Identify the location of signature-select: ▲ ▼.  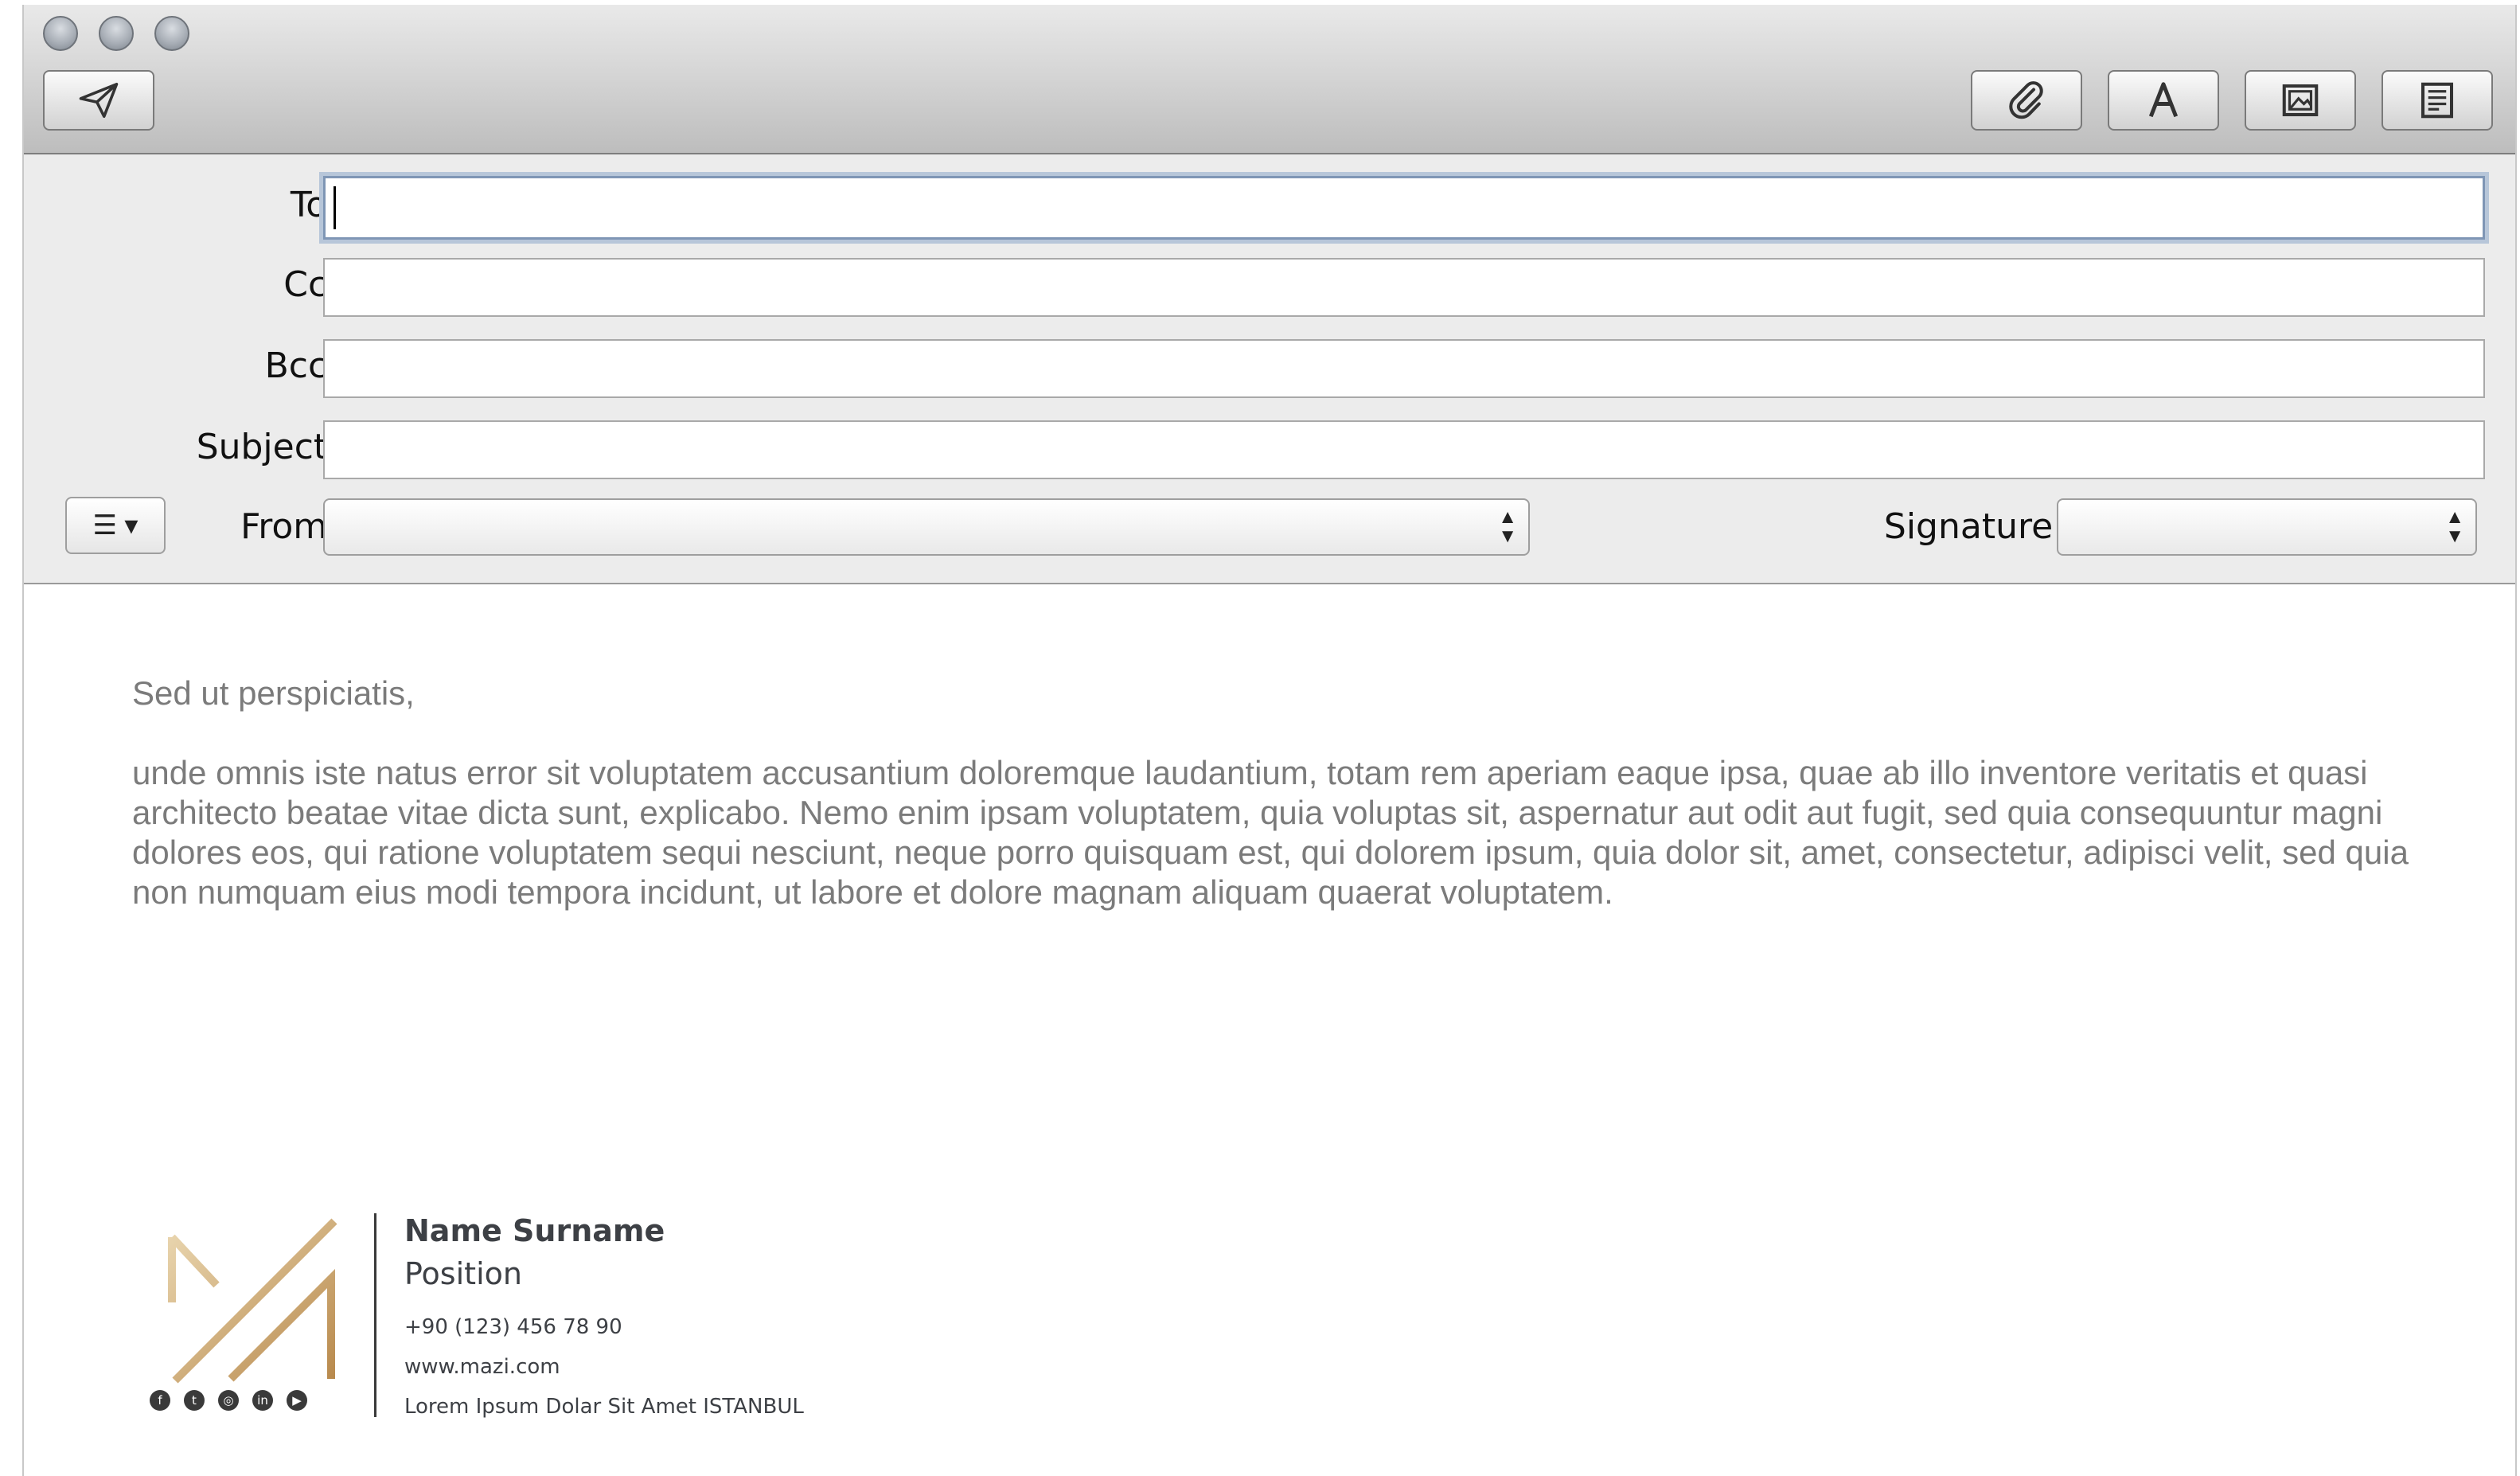
(2267, 527).